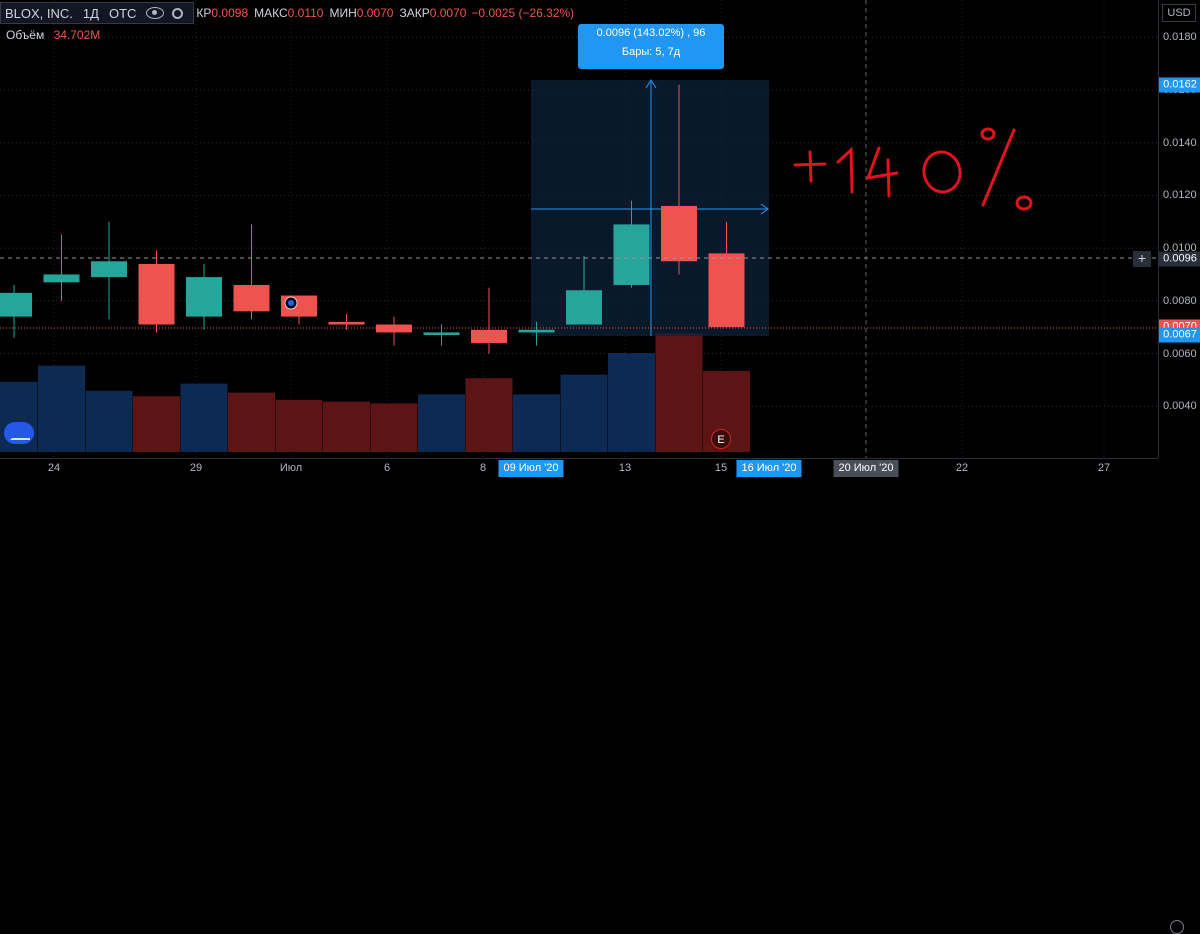 The height and width of the screenshot is (934, 1200). Describe the element at coordinates (343, 13) in the screenshot. I see `low-label: МИН` at that location.